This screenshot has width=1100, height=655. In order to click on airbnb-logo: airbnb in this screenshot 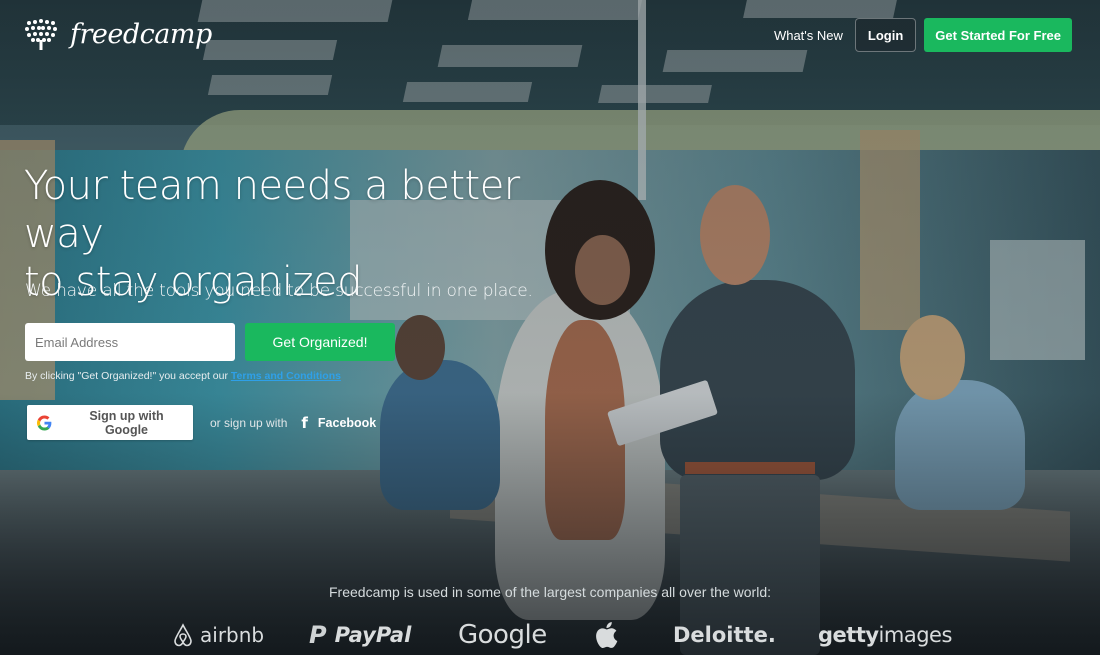, I will do `click(218, 635)`.